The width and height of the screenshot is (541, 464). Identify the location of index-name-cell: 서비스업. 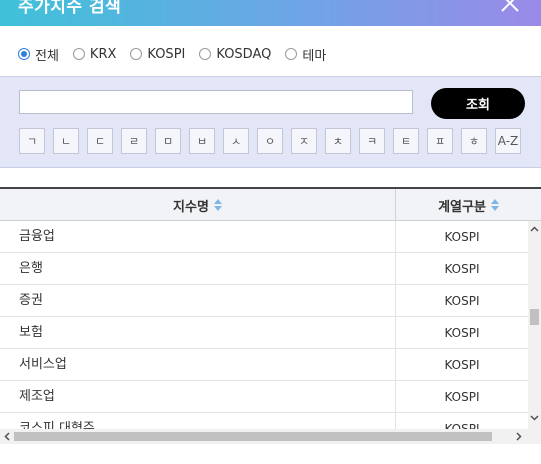
(43, 364).